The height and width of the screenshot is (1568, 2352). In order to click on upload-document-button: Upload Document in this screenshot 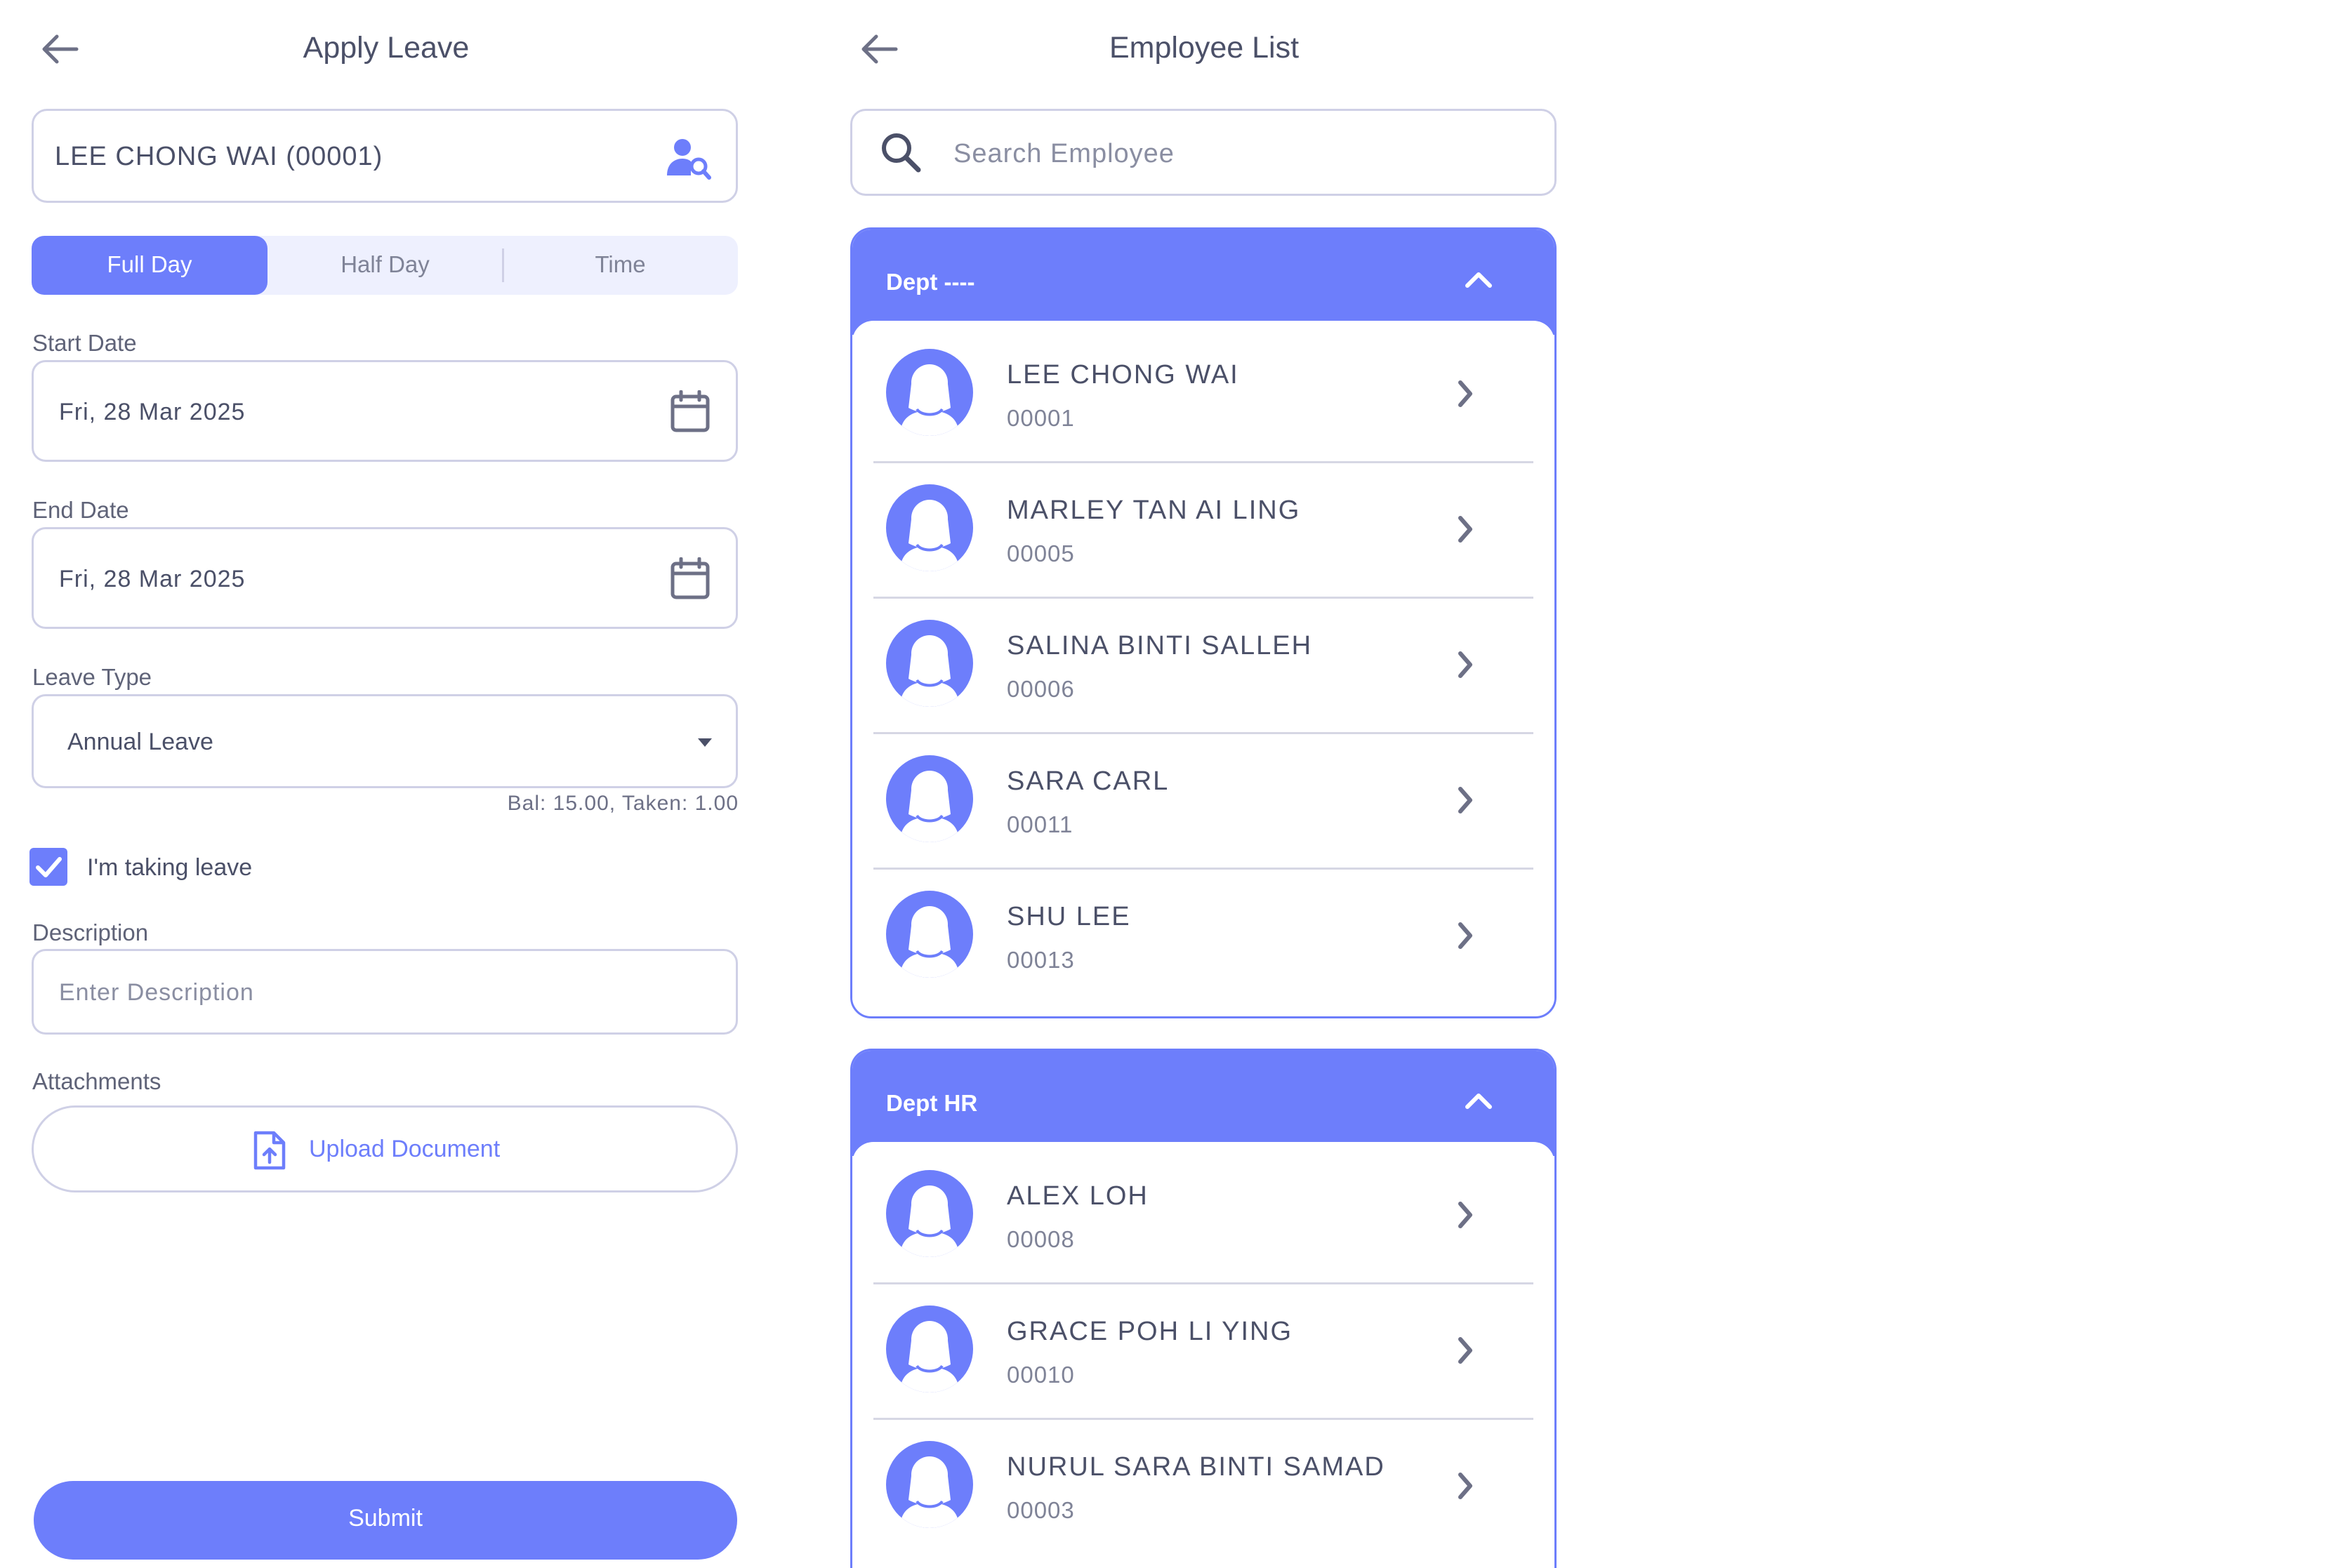, I will do `click(385, 1148)`.